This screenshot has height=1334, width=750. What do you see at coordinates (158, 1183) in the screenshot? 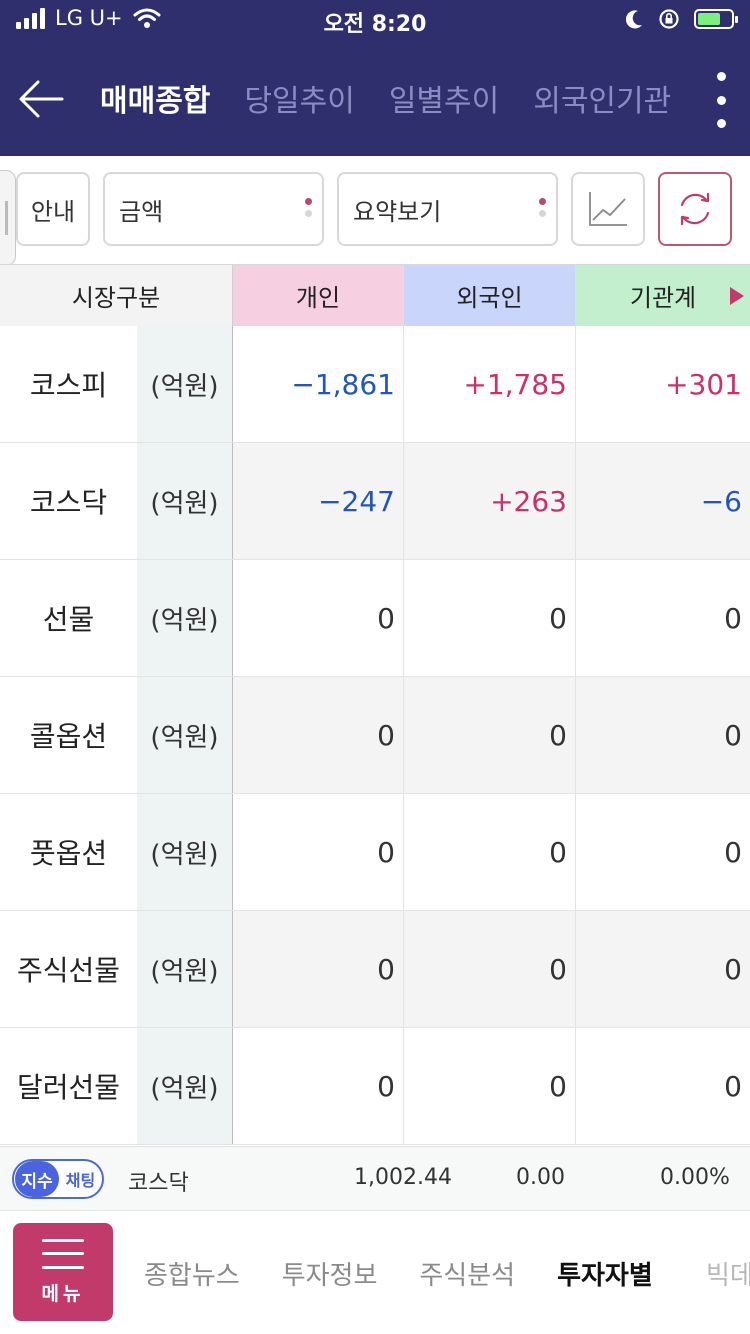
I see `ticker-name: 코스닥` at bounding box center [158, 1183].